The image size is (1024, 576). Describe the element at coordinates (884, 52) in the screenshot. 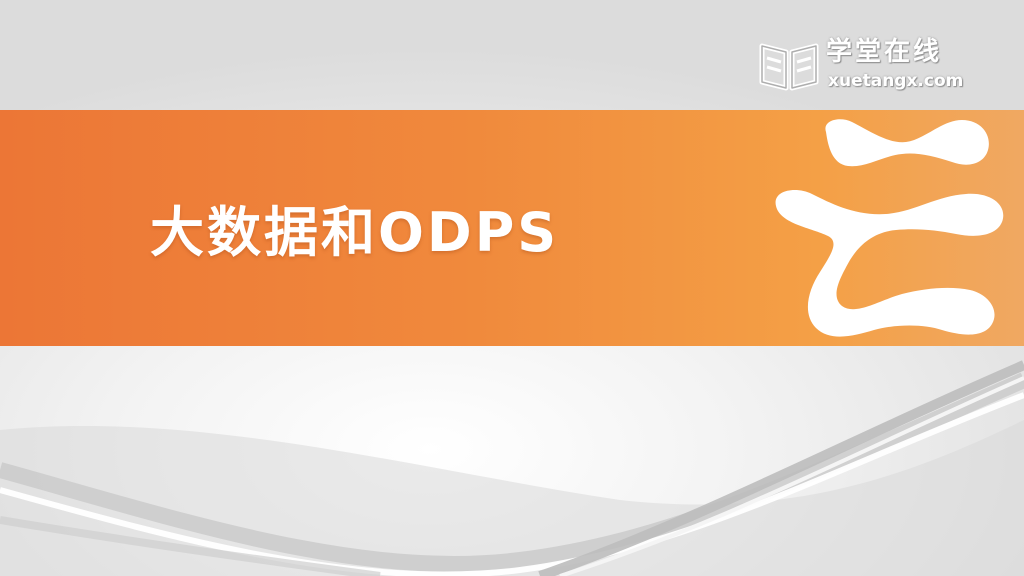

I see `brand-name: 学堂在线` at that location.